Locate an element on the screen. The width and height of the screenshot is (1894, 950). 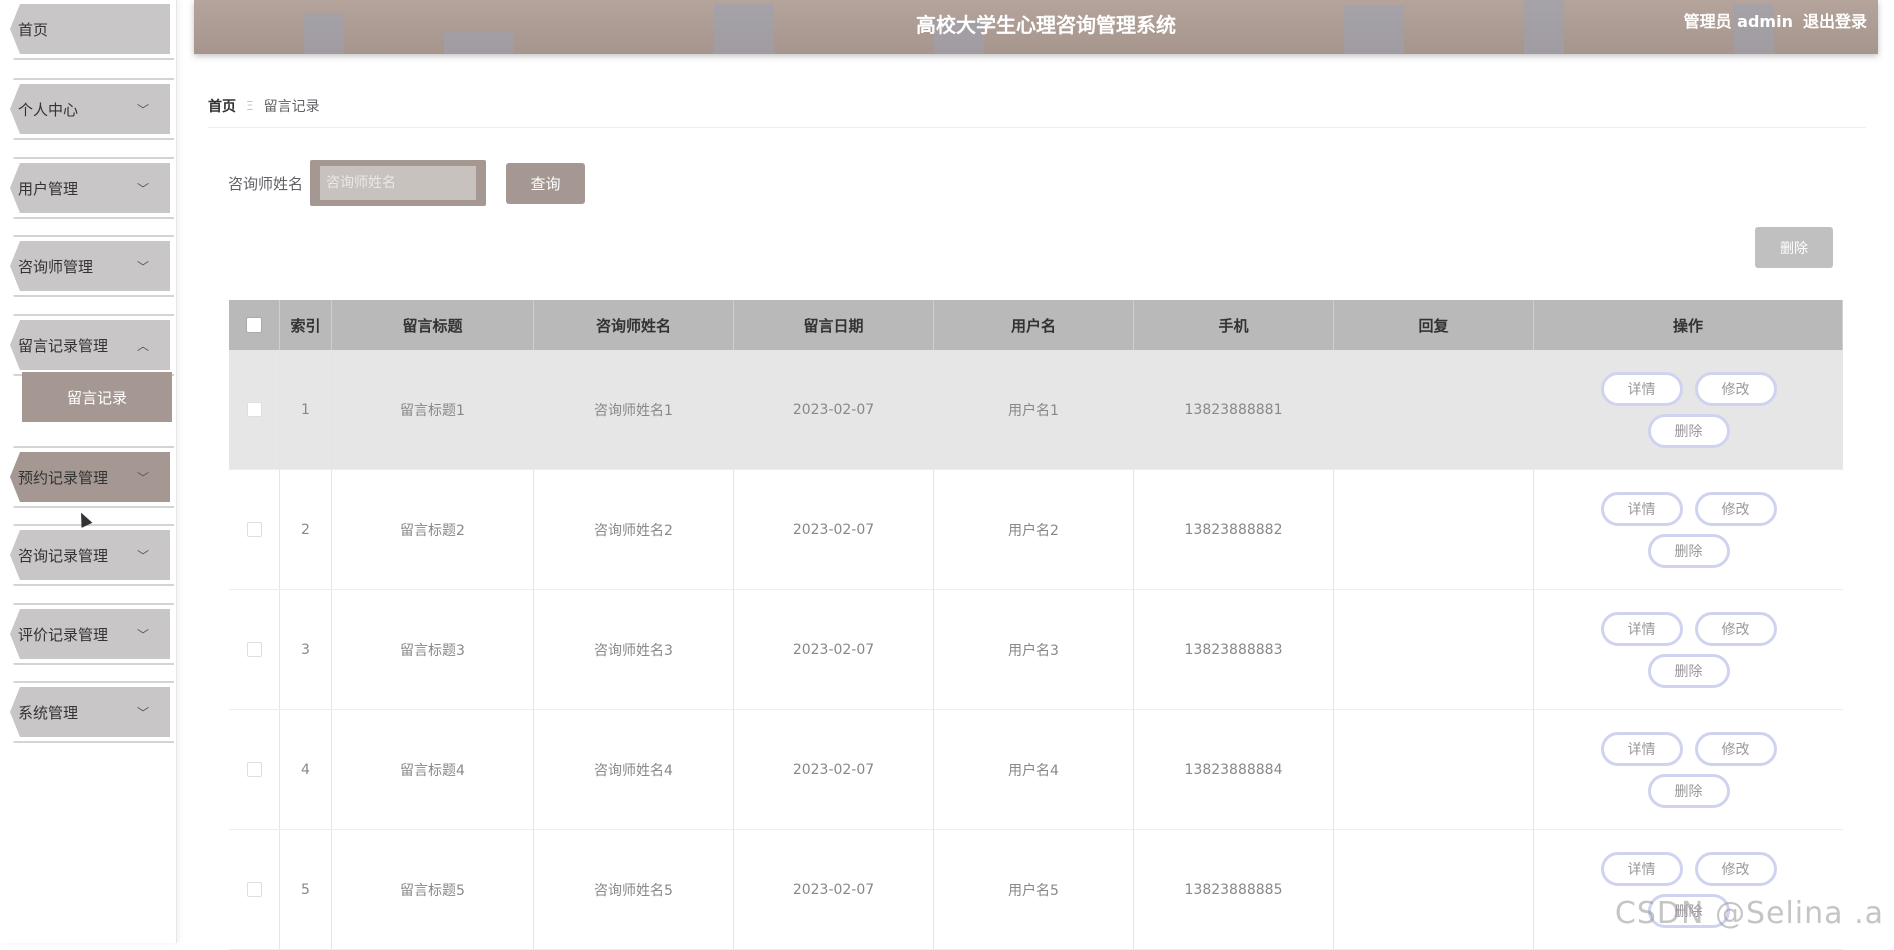
cell-counselor: 咨询师姓名4 is located at coordinates (634, 769).